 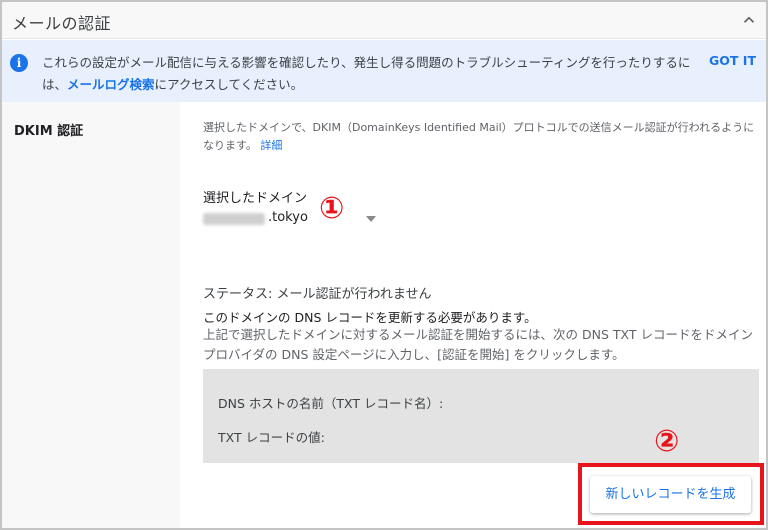 What do you see at coordinates (370, 317) in the screenshot?
I see `dns-update-notice: このドメインの DNS レコードを更新する必要があります。` at bounding box center [370, 317].